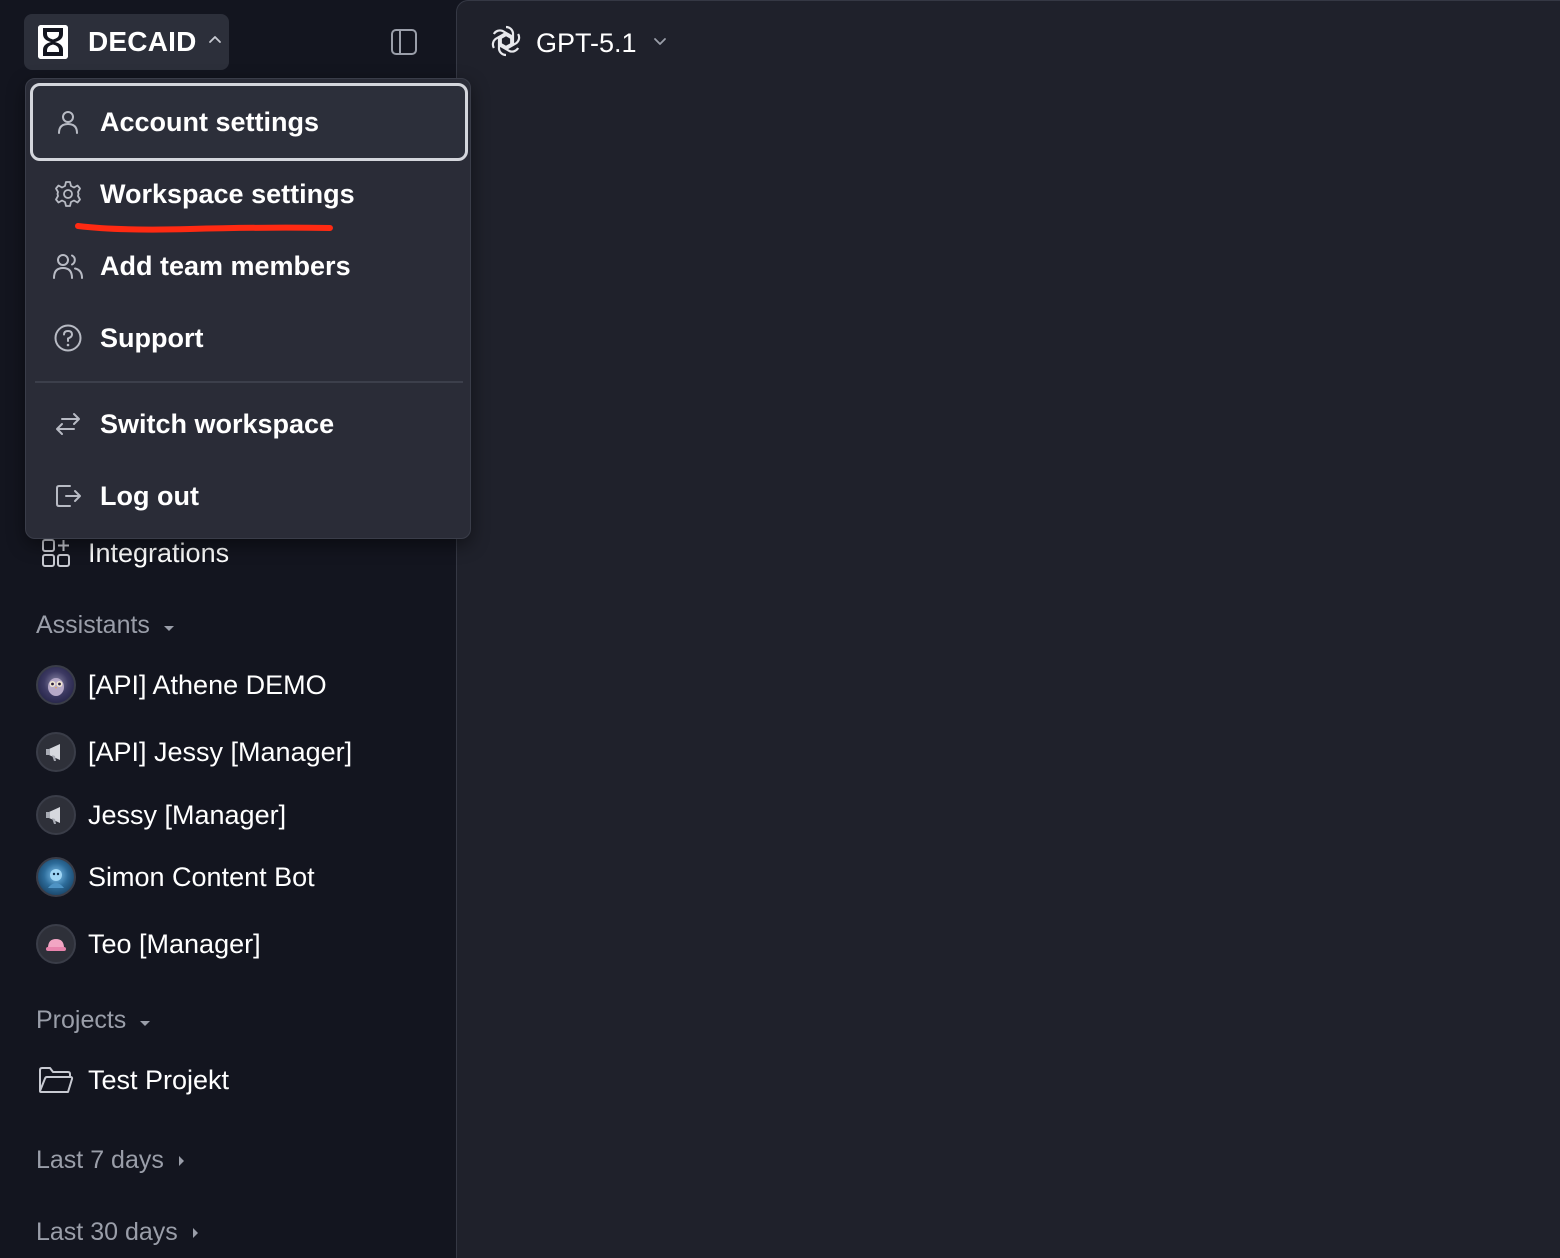 The image size is (1560, 1258). What do you see at coordinates (68, 338) in the screenshot?
I see `question-circle-icon` at bounding box center [68, 338].